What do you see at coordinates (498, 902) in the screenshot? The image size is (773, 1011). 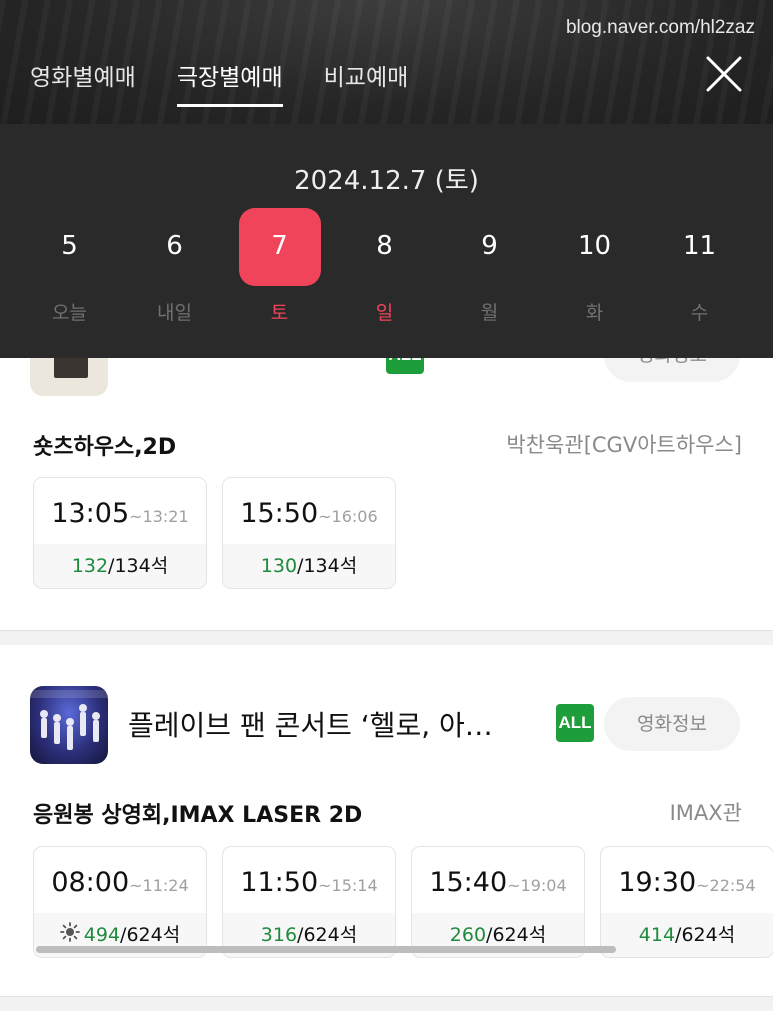 I see `showtime-slot: 15:40~19:04 260/624석` at bounding box center [498, 902].